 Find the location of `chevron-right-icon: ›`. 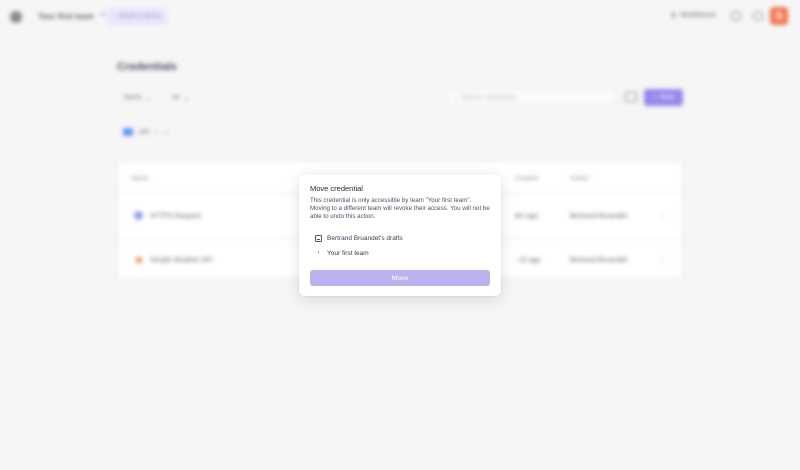

chevron-right-icon: › is located at coordinates (318, 253).